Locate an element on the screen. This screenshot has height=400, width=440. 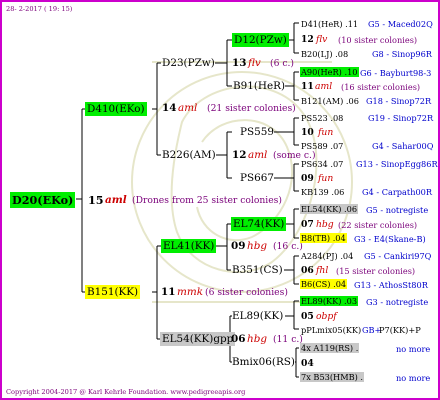
g3-el41-generation: 09 is located at coordinates (238, 246).